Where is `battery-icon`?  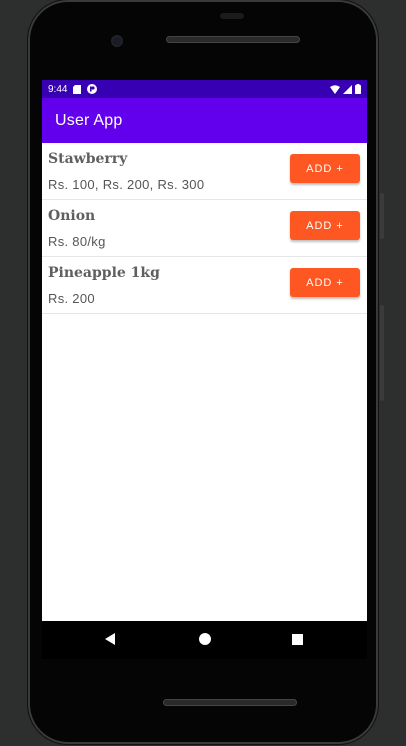 battery-icon is located at coordinates (358, 89).